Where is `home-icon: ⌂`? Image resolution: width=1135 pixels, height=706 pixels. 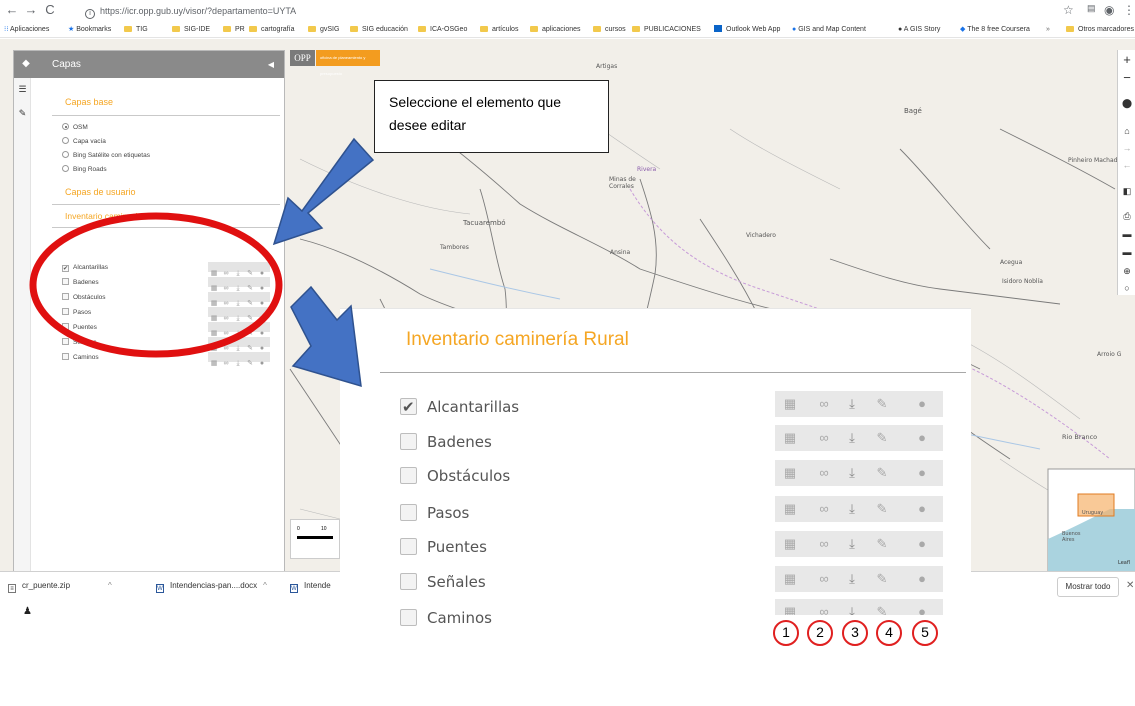 home-icon: ⌂ is located at coordinates (1126, 131).